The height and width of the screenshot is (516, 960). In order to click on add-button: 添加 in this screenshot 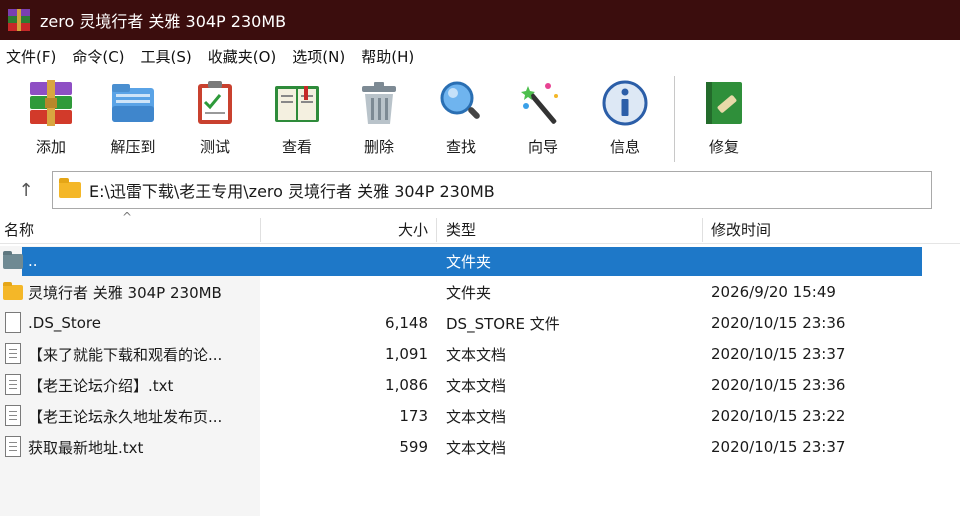, I will do `click(51, 117)`.